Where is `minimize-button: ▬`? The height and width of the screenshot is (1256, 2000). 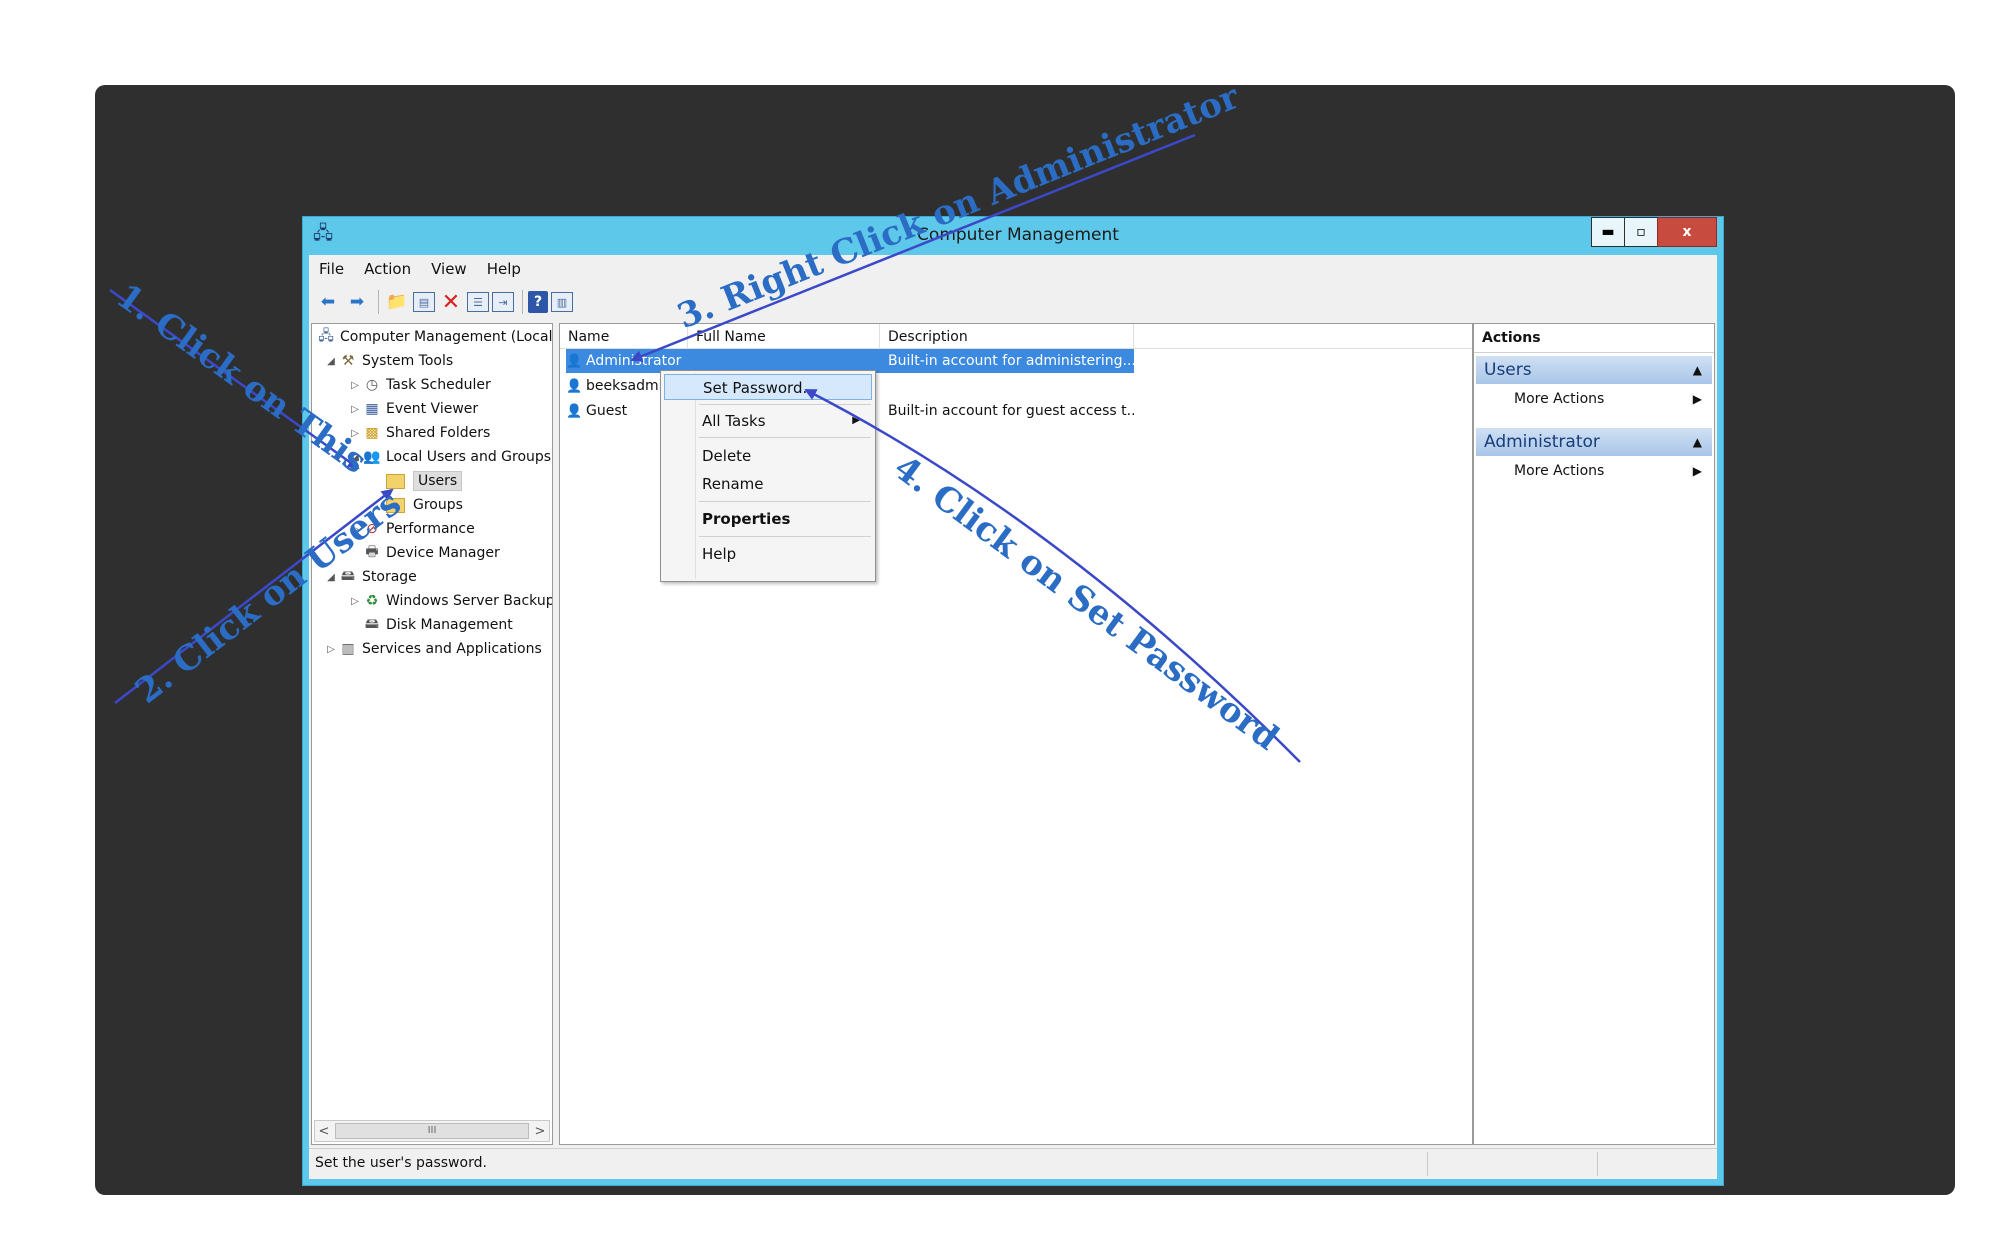 minimize-button: ▬ is located at coordinates (1608, 232).